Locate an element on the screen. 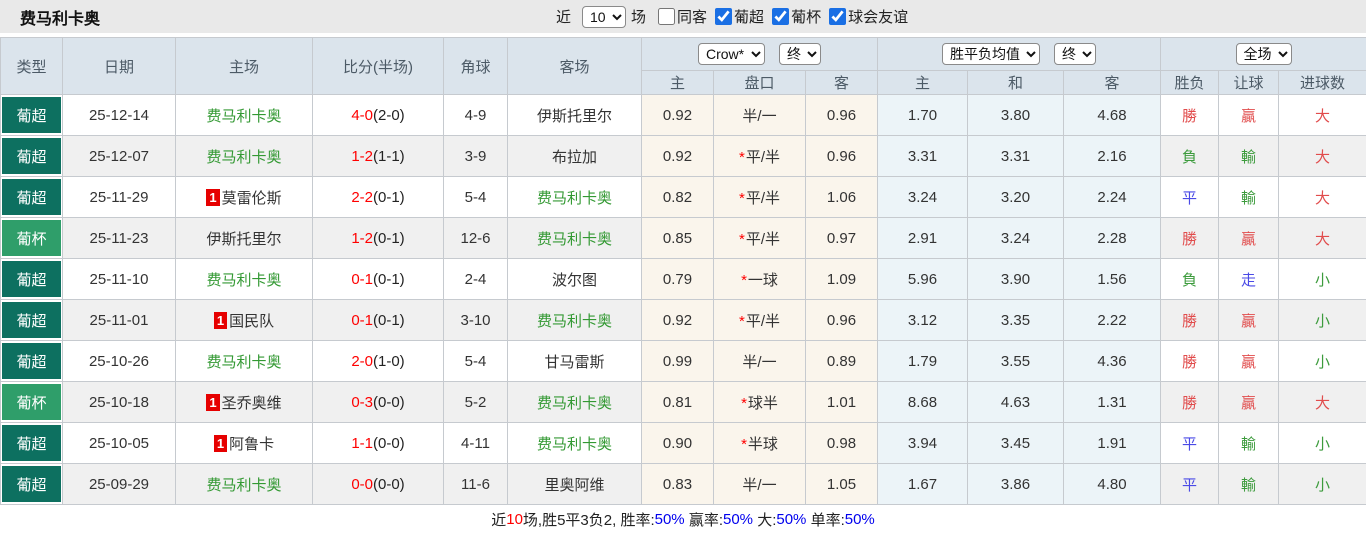 The width and height of the screenshot is (1366, 543). home-team: 1 阿鲁卡 is located at coordinates (244, 443).